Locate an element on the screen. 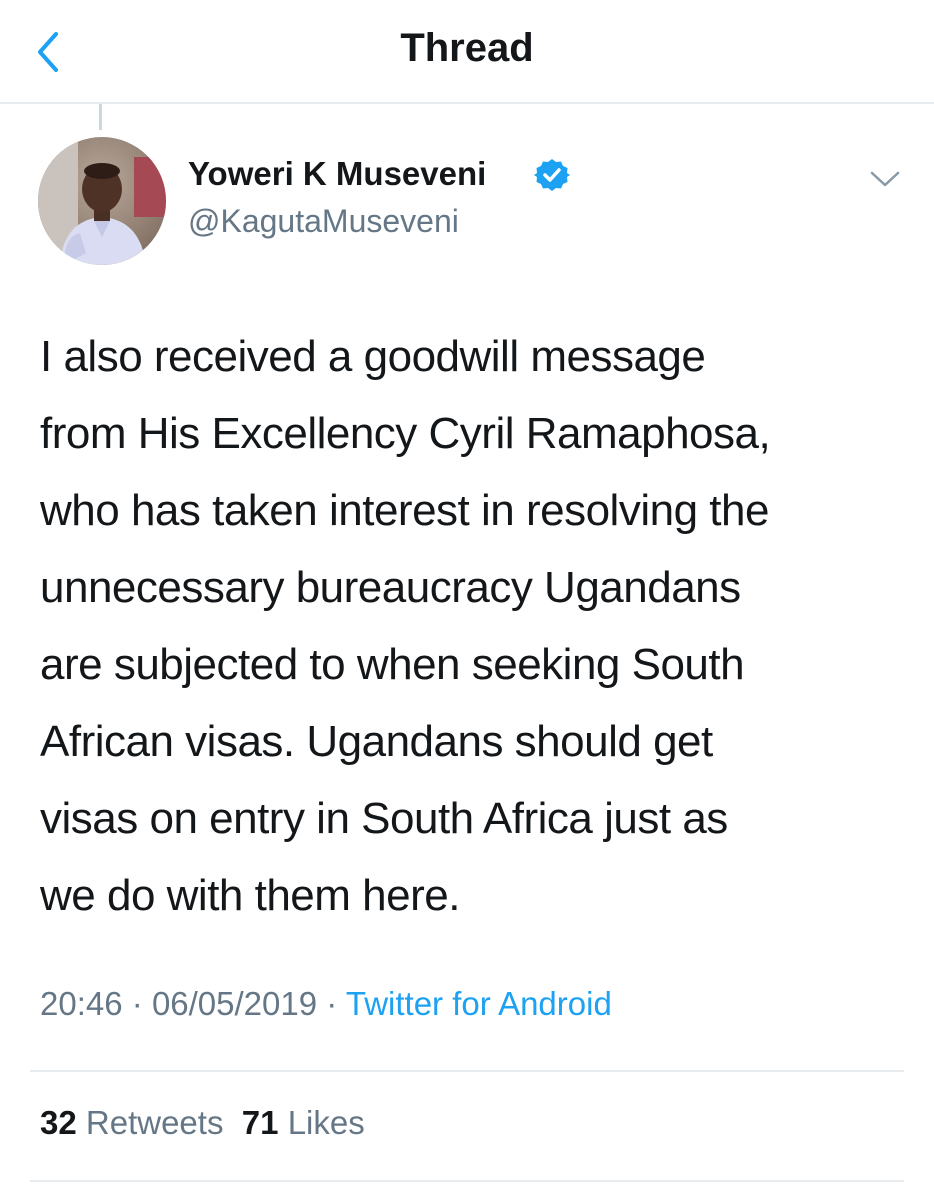 The height and width of the screenshot is (1200, 934). thread-connector-line is located at coordinates (100, 117).